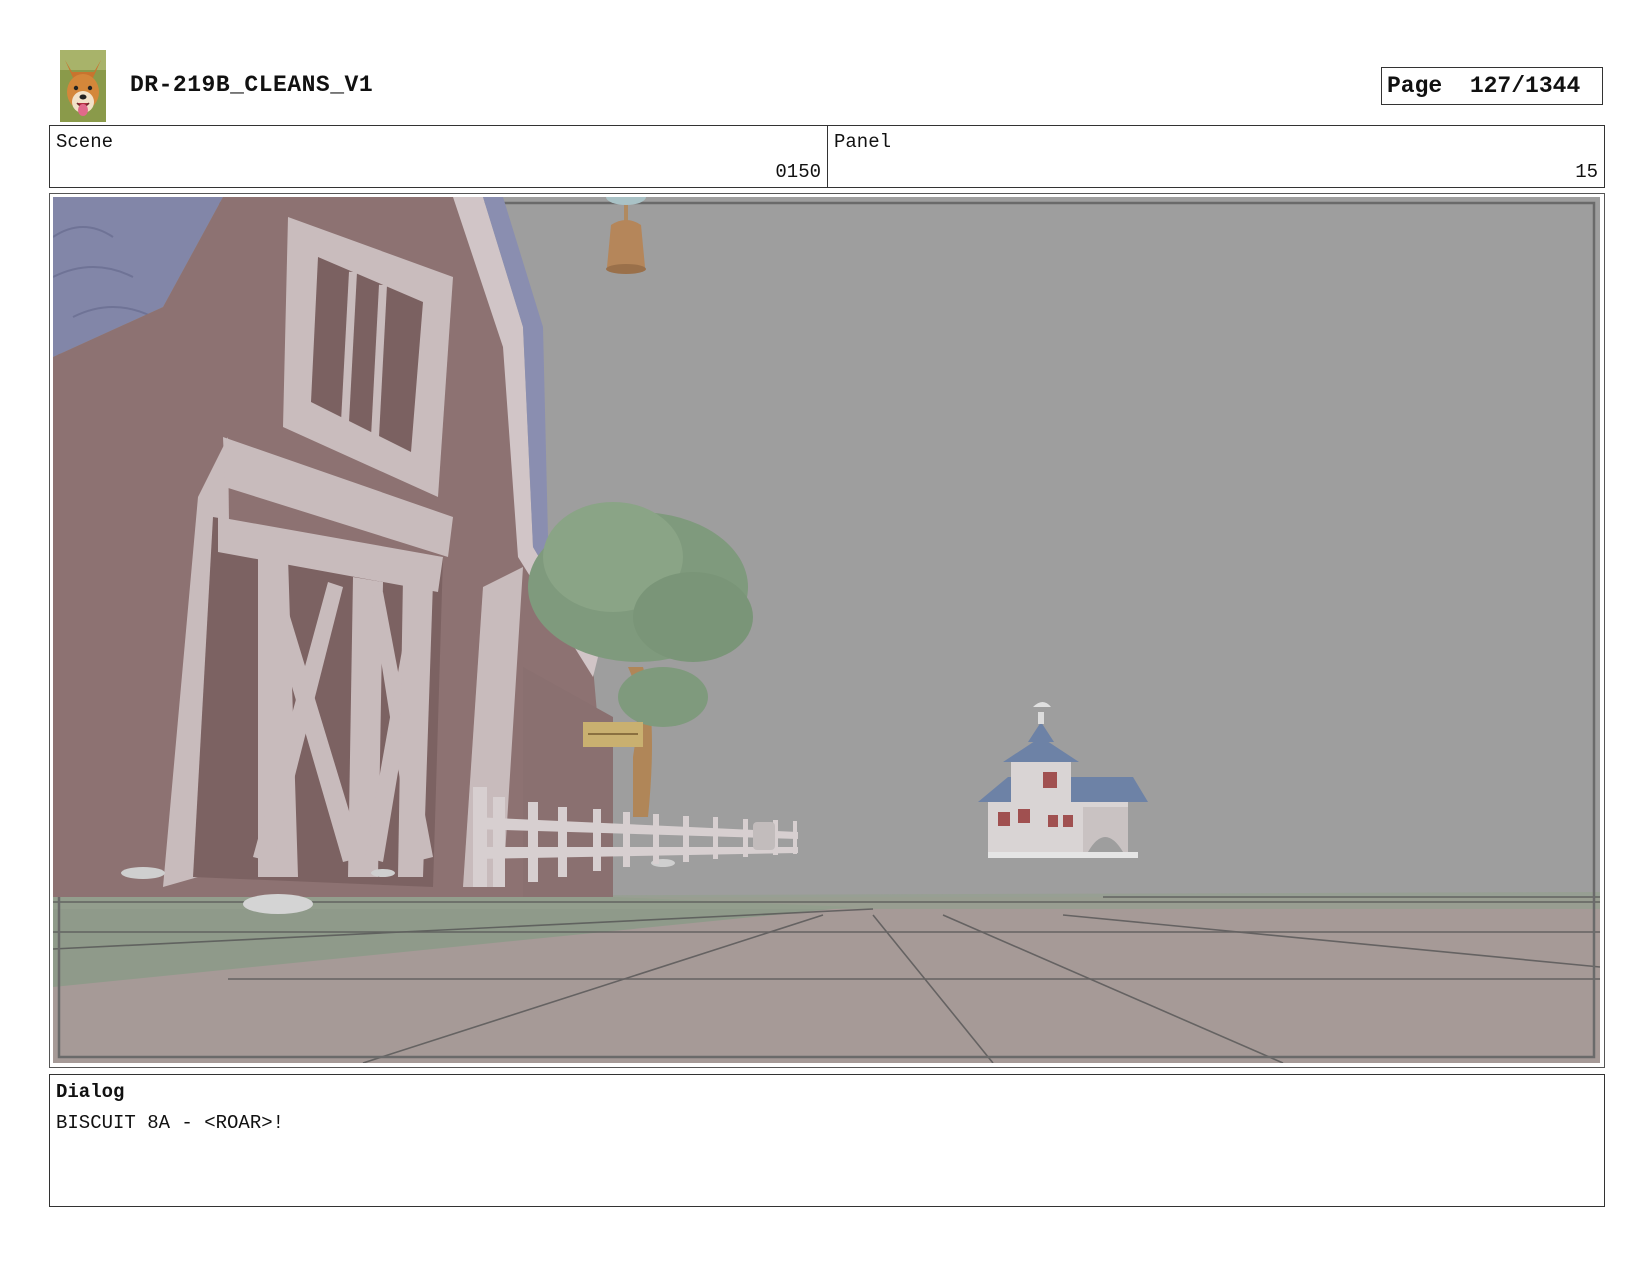  What do you see at coordinates (827, 1140) in the screenshot?
I see `dialog-box: Dialog BISCUIT 8A - <ROAR>!` at bounding box center [827, 1140].